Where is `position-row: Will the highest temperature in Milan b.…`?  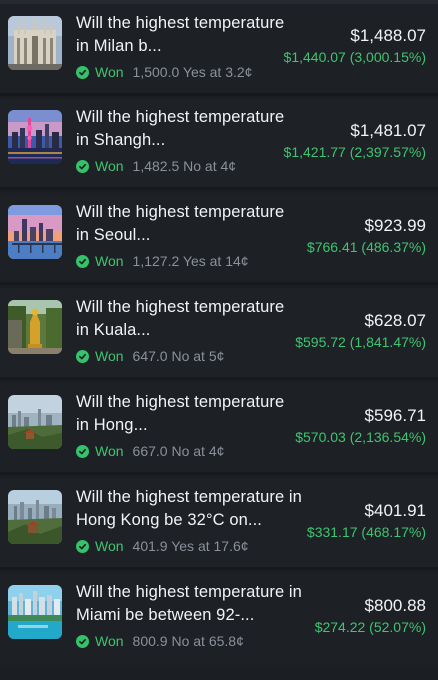
position-row: Will the highest temperature in Milan b.… is located at coordinates (219, 50).